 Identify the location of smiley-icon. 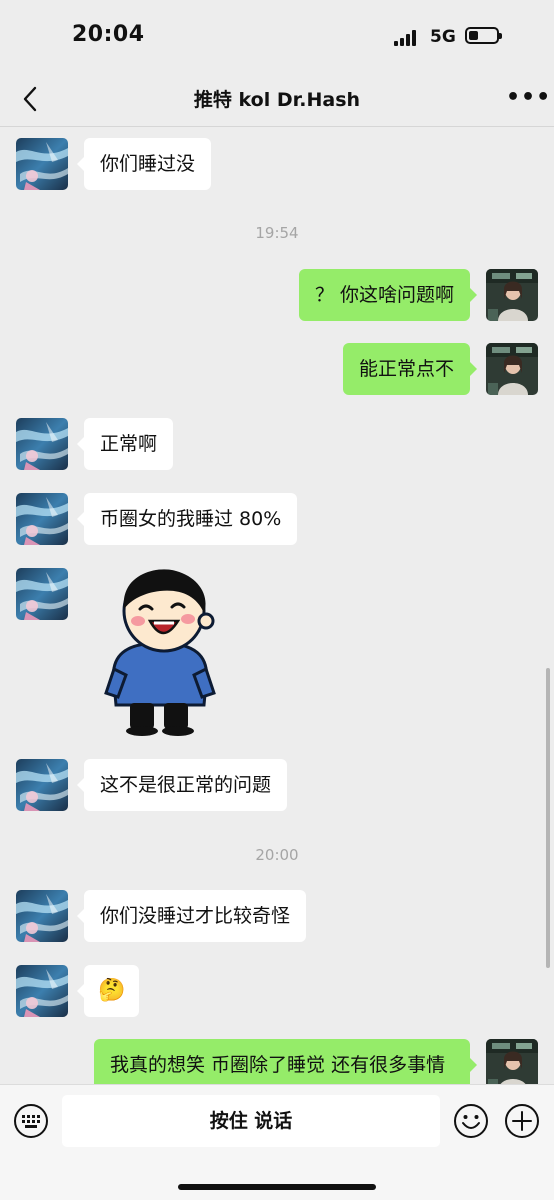
(471, 1121).